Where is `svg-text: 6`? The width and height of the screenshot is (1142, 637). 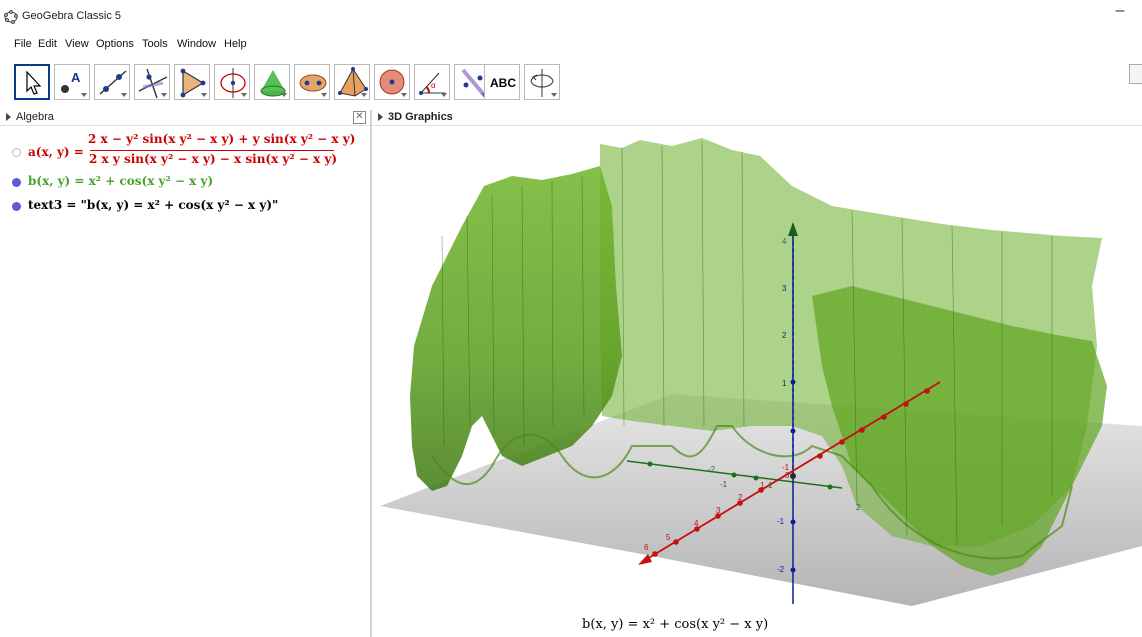 svg-text: 6 is located at coordinates (646, 547).